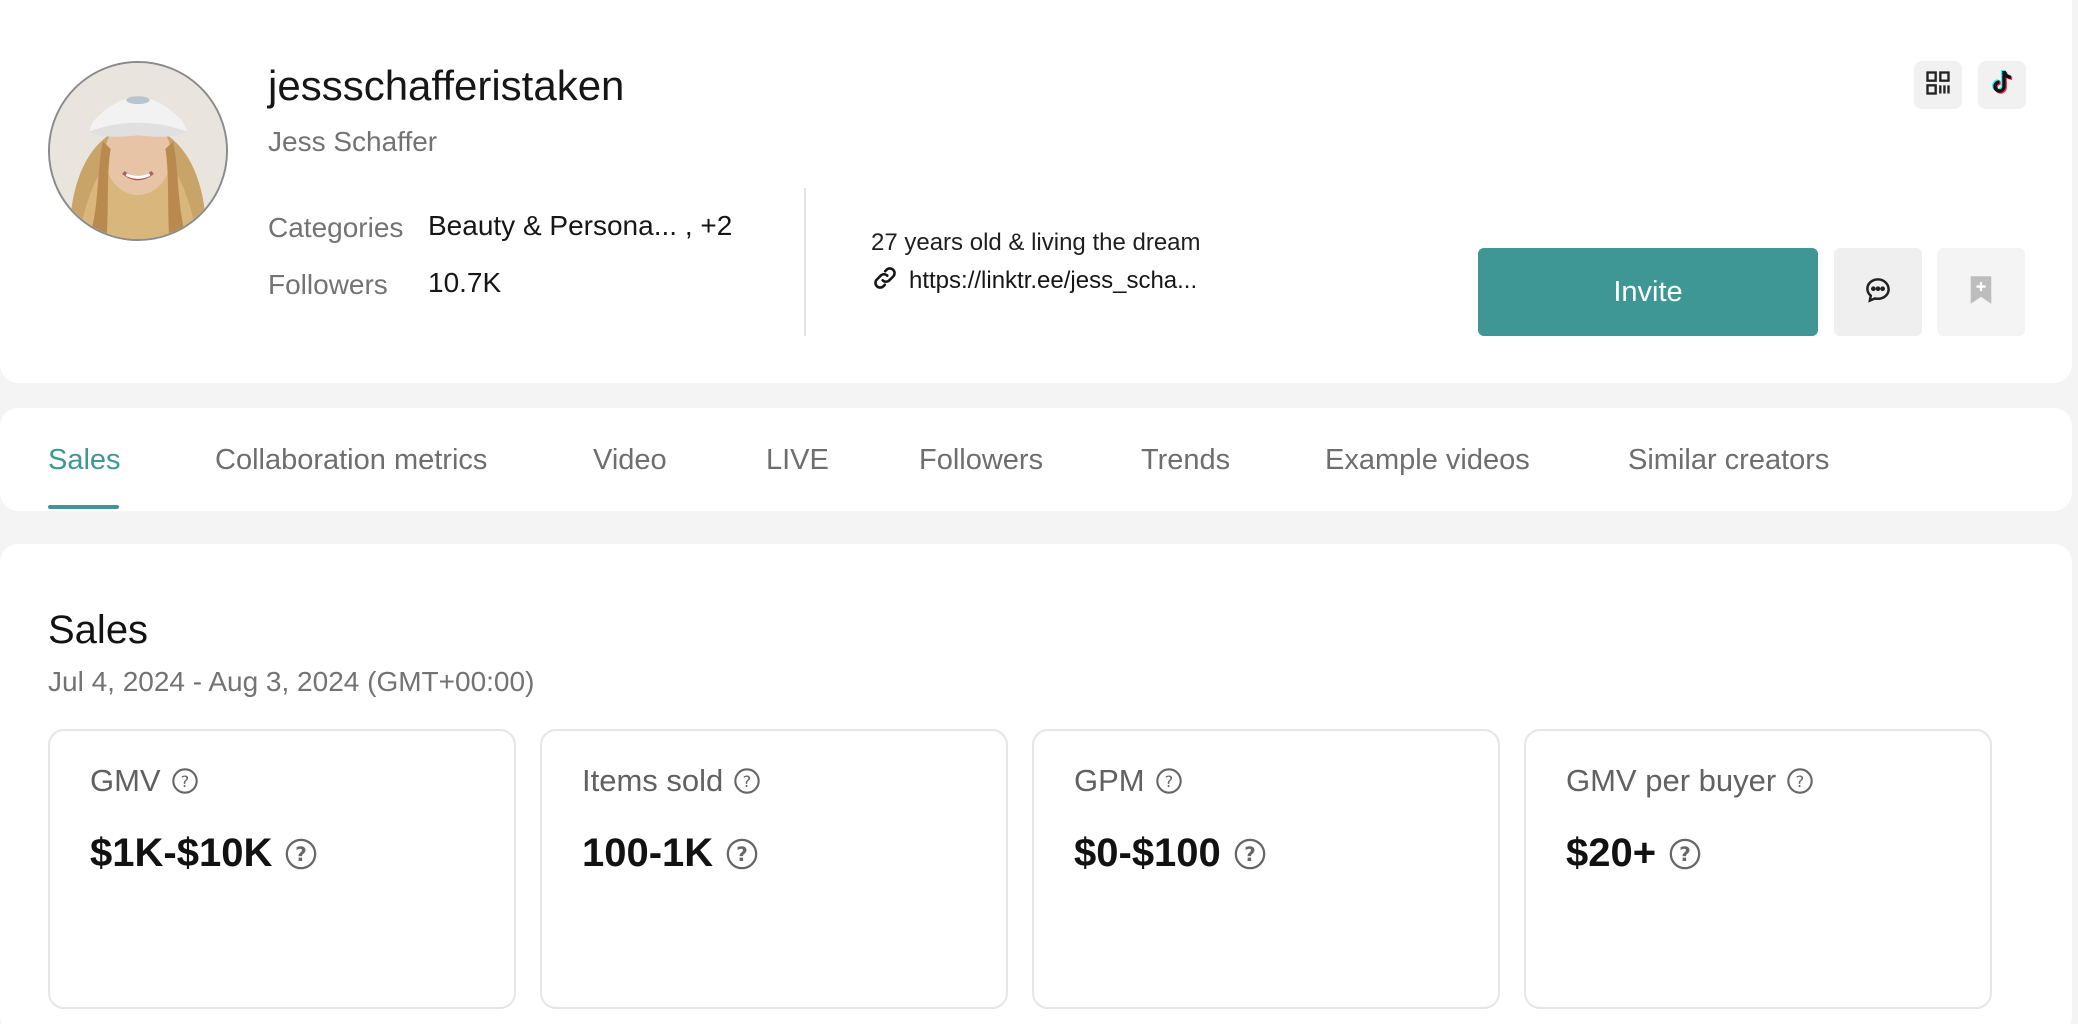  I want to click on categories-value: Beauty & Persona... , +2, so click(580, 226).